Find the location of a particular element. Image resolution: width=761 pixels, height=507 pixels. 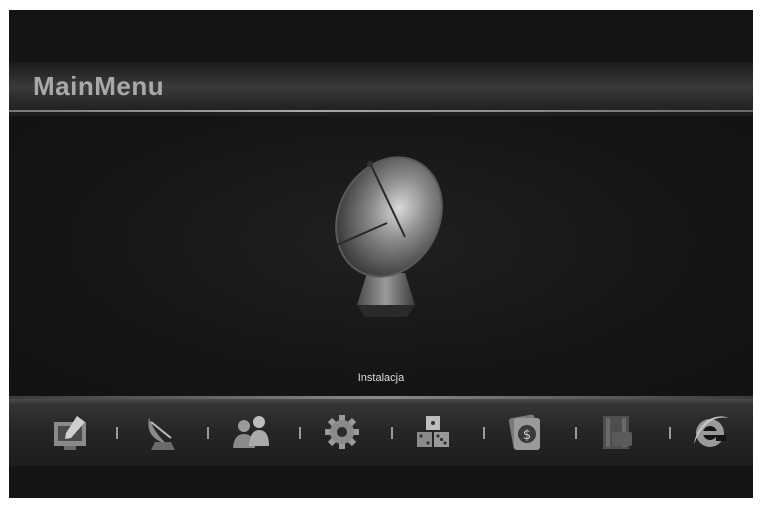

page-title: MainMenu is located at coordinates (99, 86).